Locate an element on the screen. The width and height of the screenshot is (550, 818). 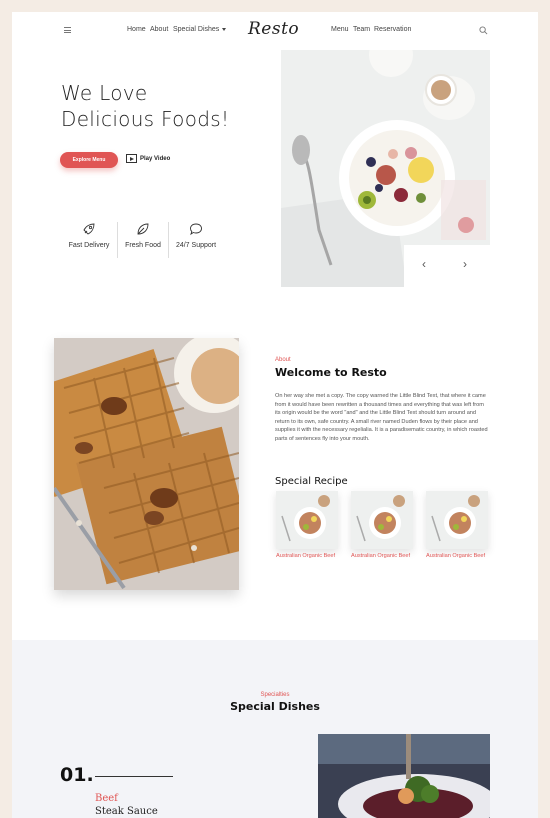
feature-label: 24/7 Support is located at coordinates (196, 245).